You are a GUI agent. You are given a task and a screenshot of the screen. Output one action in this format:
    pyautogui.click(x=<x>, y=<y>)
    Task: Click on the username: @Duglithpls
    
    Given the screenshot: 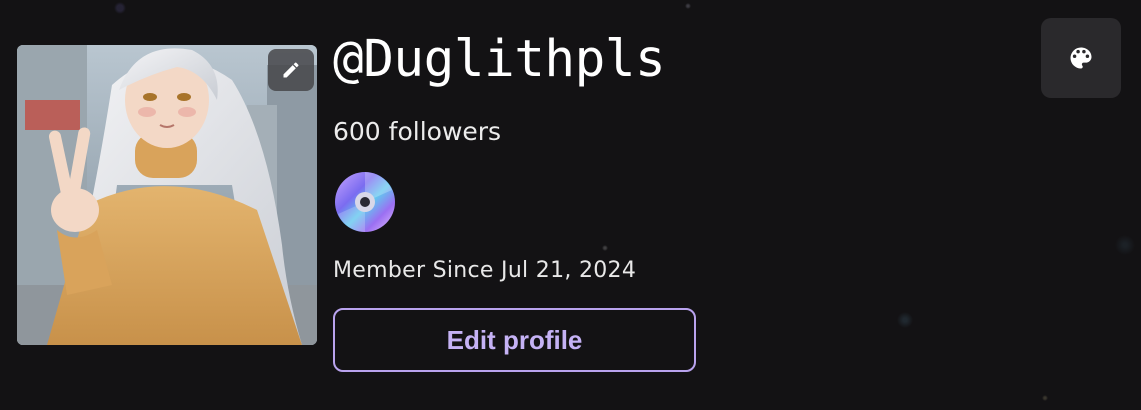 What is the action you would take?
    pyautogui.click(x=499, y=59)
    